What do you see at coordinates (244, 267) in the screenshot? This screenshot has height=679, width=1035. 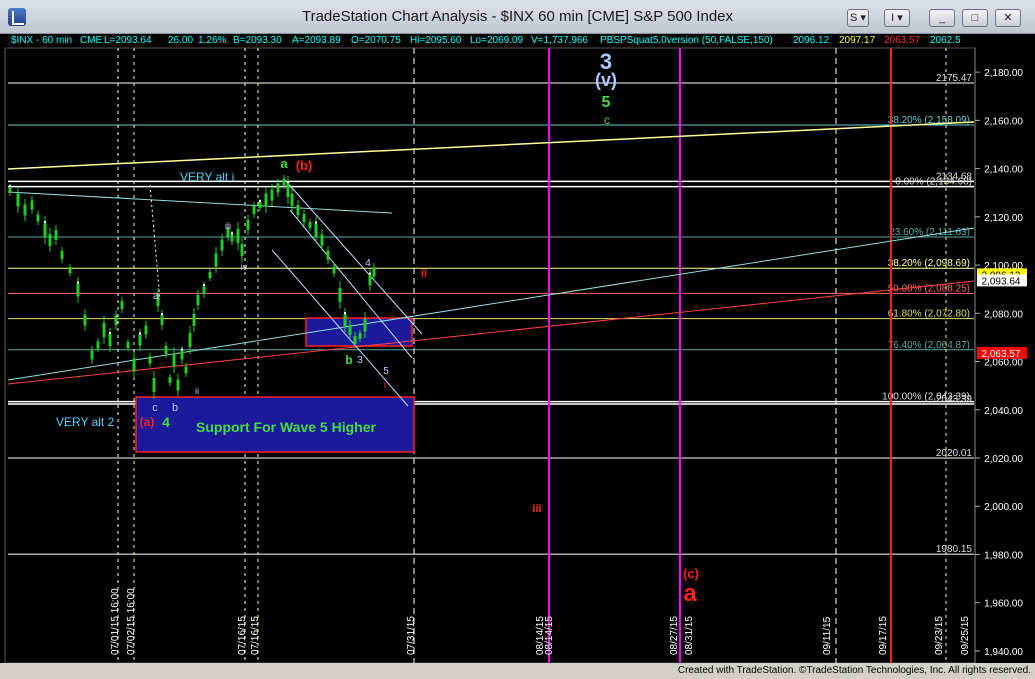 I see `label-small-iv: iv` at bounding box center [244, 267].